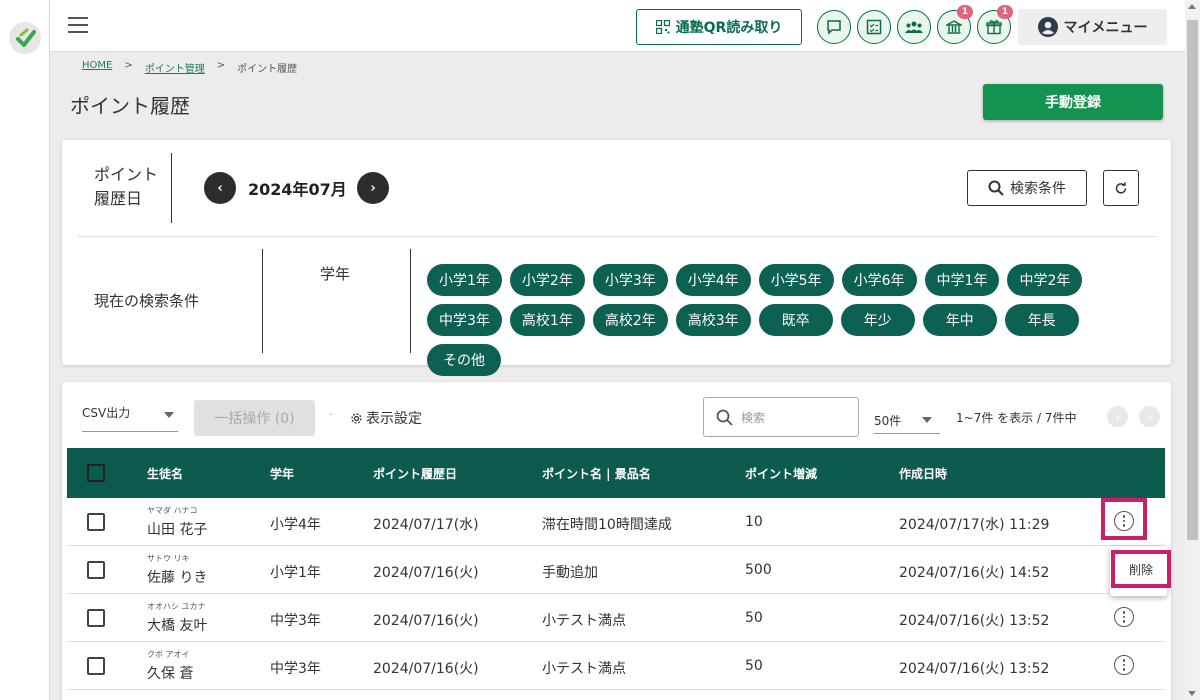 Image resolution: width=1200 pixels, height=700 pixels. I want to click on breadcrumb-point-mgmt: ポイント管理, so click(175, 67).